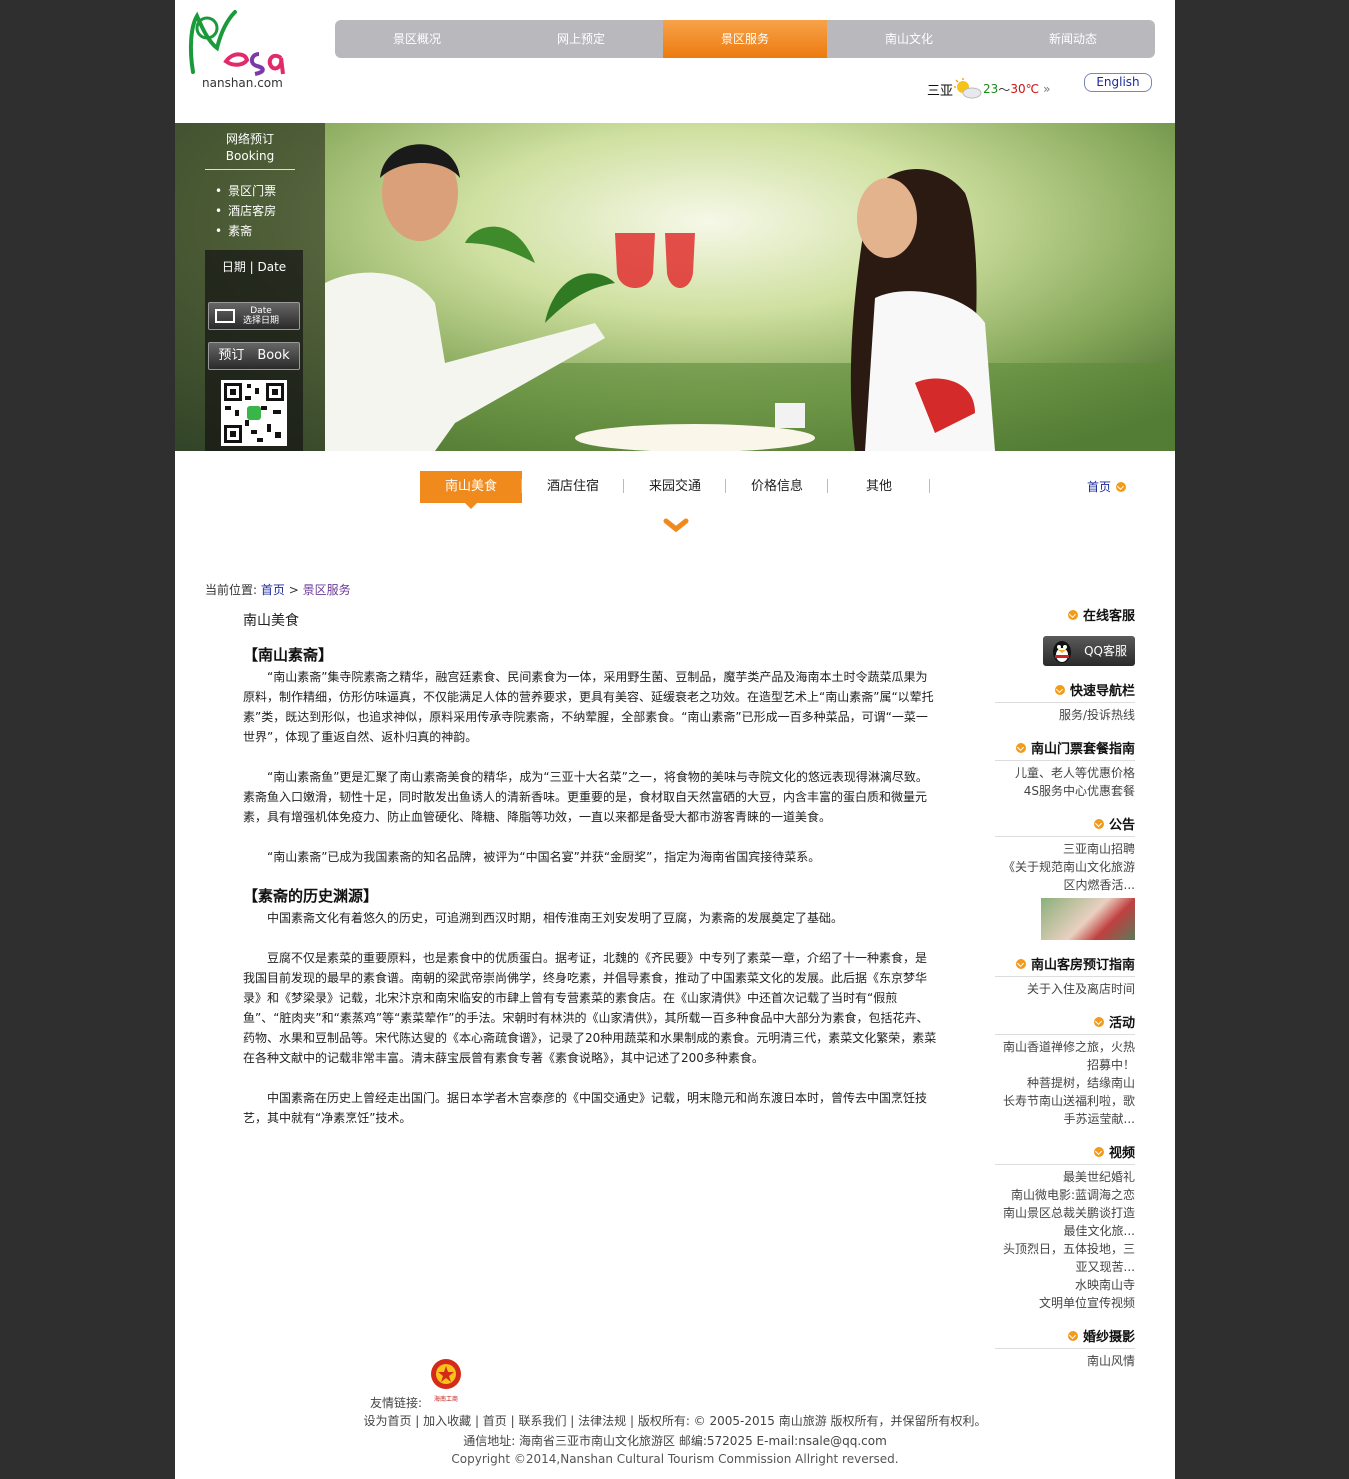 Image resolution: width=1349 pixels, height=1479 pixels. What do you see at coordinates (254, 356) in the screenshot?
I see `book-button: 预订 Book` at bounding box center [254, 356].